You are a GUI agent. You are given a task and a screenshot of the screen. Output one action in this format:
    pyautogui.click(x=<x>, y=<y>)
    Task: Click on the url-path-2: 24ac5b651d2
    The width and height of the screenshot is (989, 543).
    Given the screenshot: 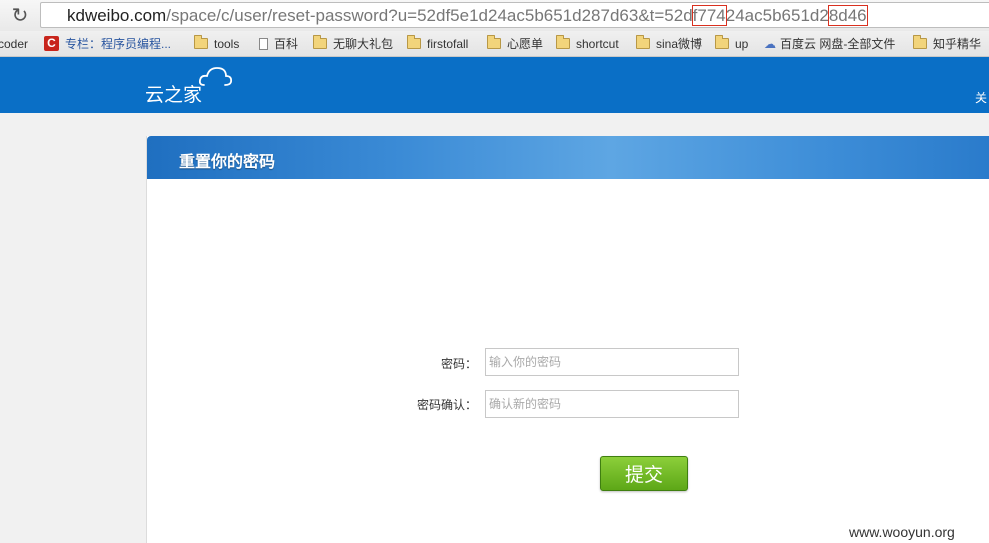 What is the action you would take?
    pyautogui.click(x=777, y=15)
    